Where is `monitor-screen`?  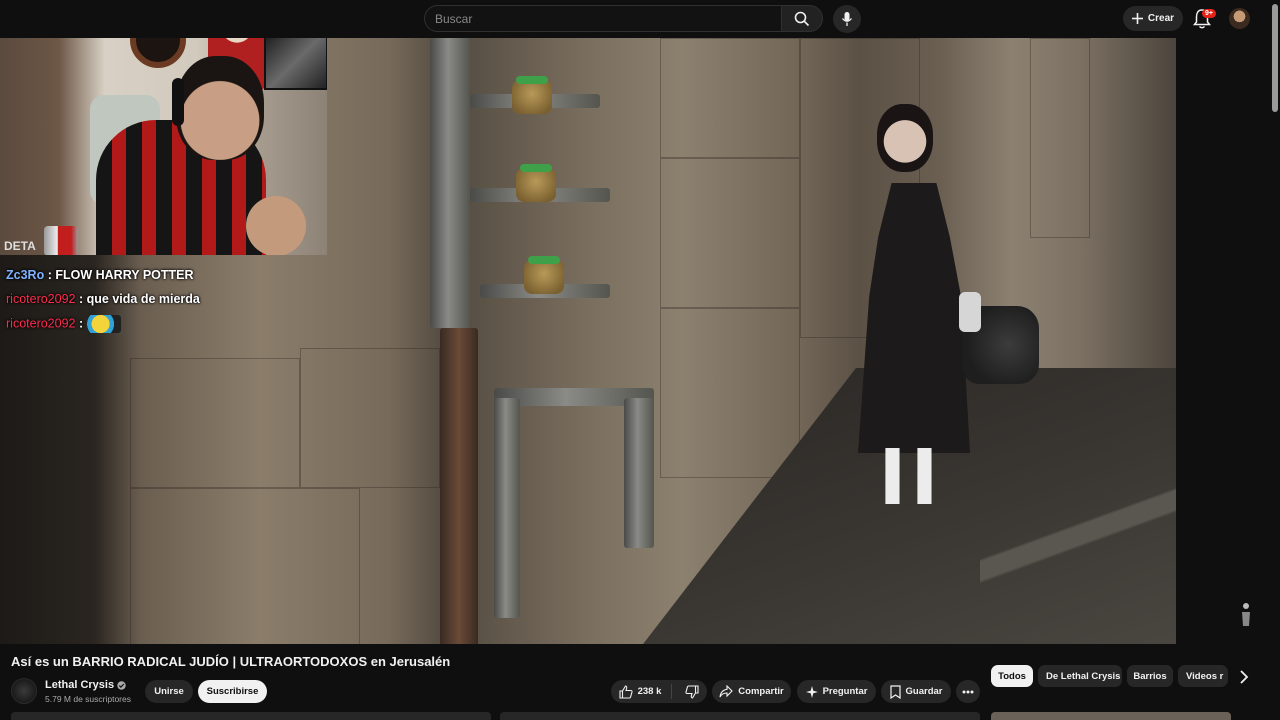 monitor-screen is located at coordinates (295, 61).